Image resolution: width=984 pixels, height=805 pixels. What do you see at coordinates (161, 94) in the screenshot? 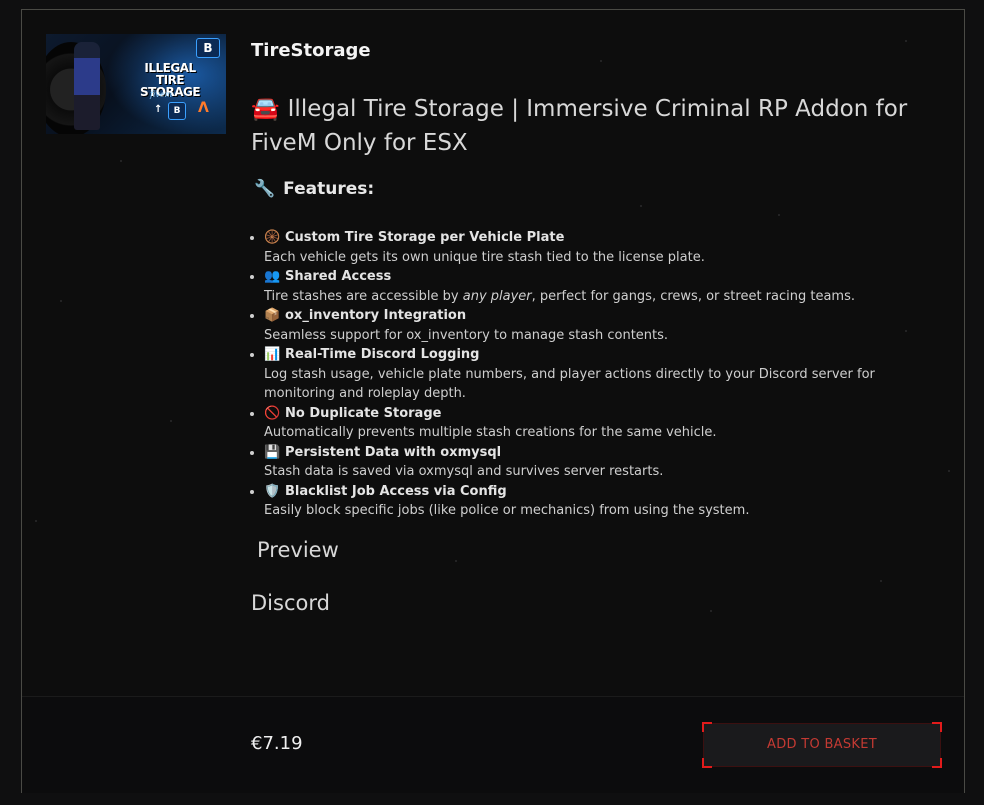
I see `thumbnail-subtitle: fivem` at bounding box center [161, 94].